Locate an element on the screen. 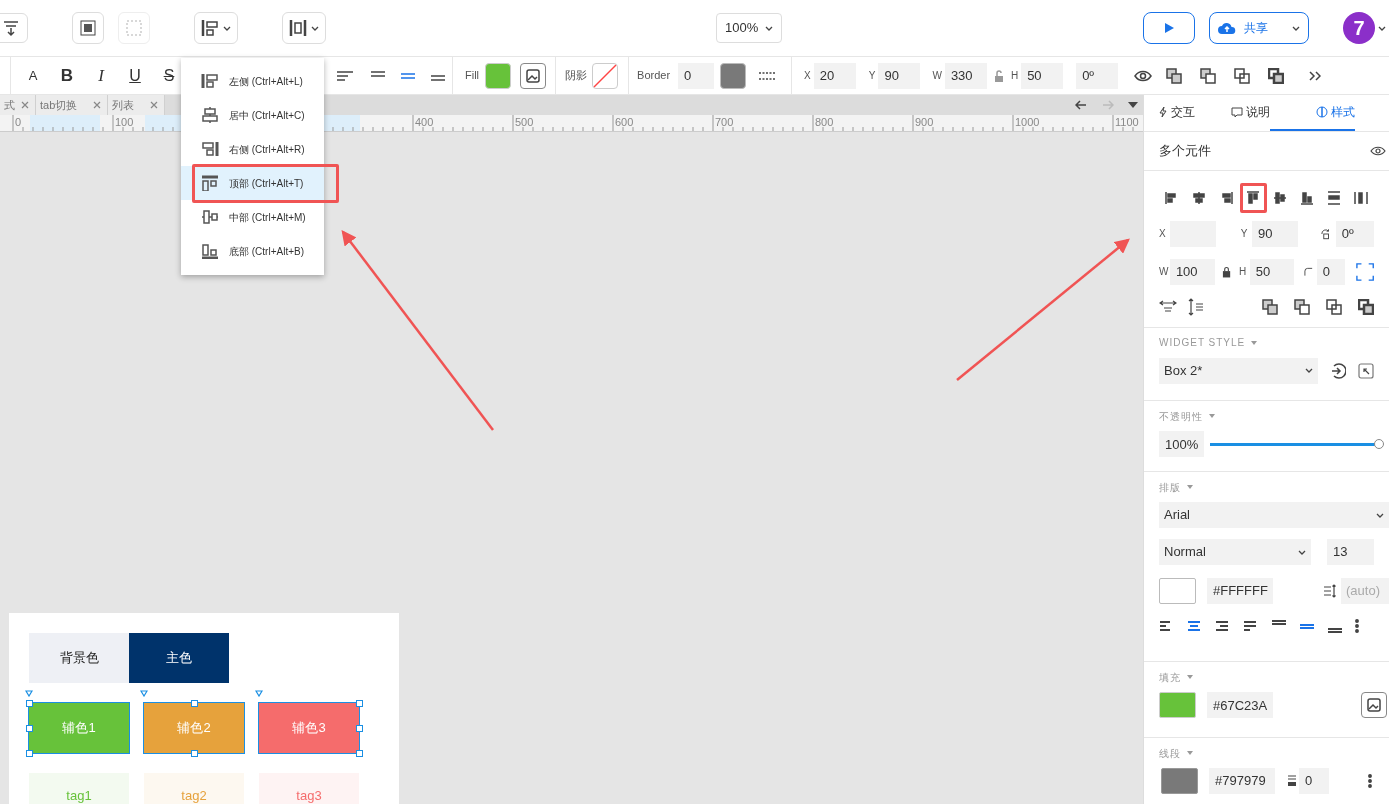  fit-height-button is located at coordinates (1196, 306).